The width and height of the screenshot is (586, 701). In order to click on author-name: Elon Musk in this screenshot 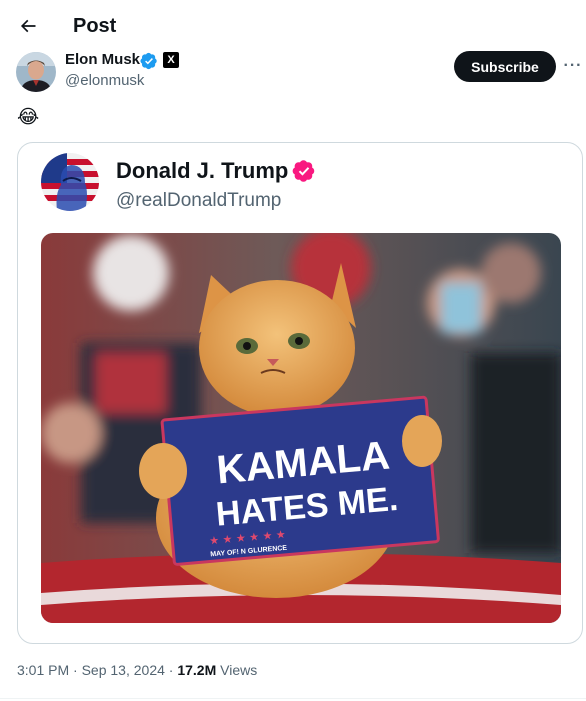, I will do `click(102, 59)`.